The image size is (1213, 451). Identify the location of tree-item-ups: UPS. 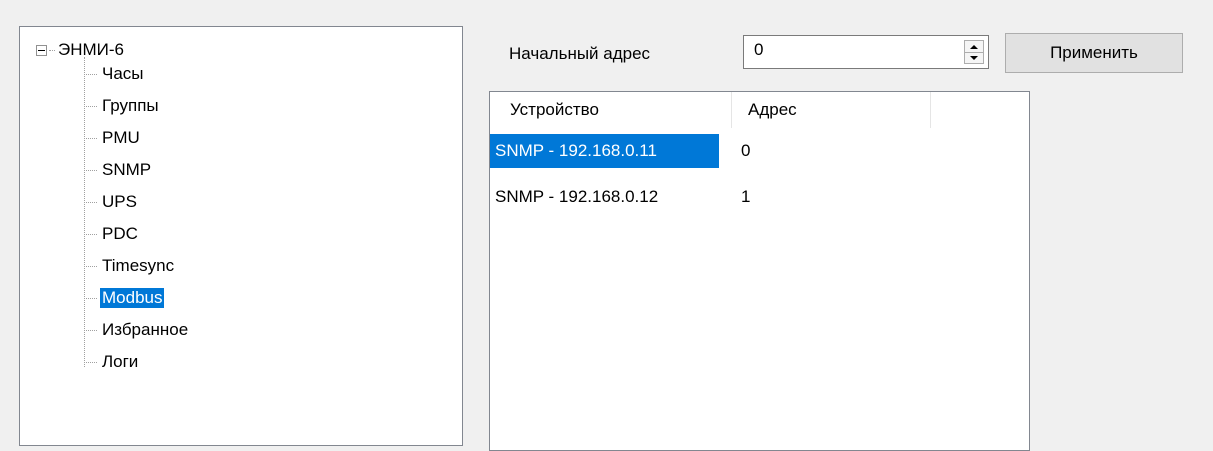
(111, 202).